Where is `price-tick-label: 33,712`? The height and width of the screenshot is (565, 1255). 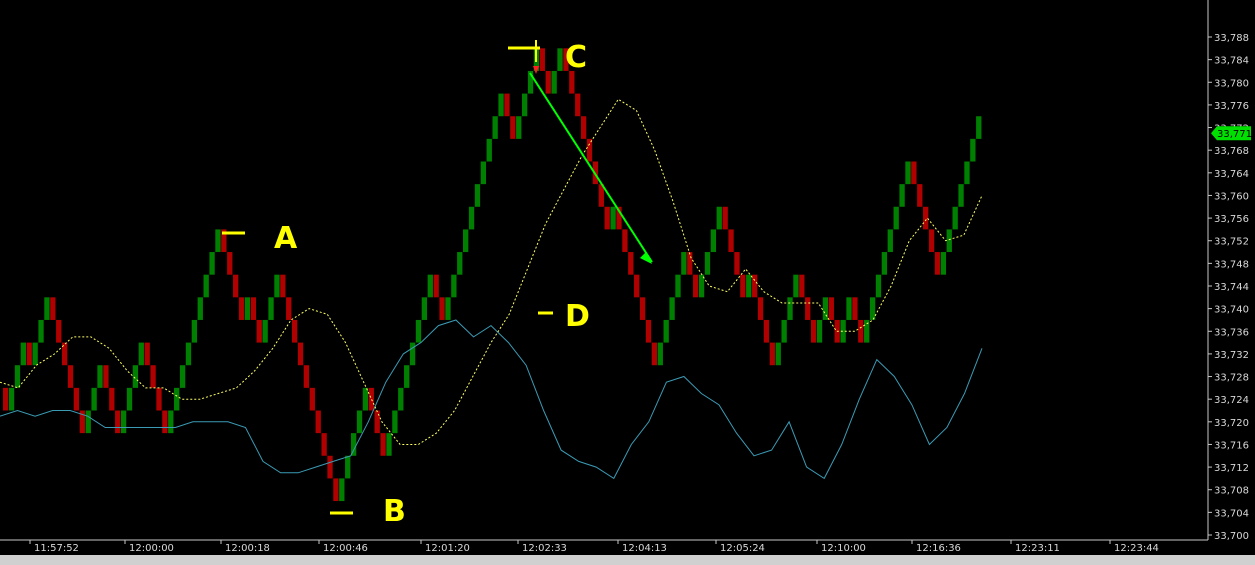
price-tick-label: 33,712 is located at coordinates (1231, 468).